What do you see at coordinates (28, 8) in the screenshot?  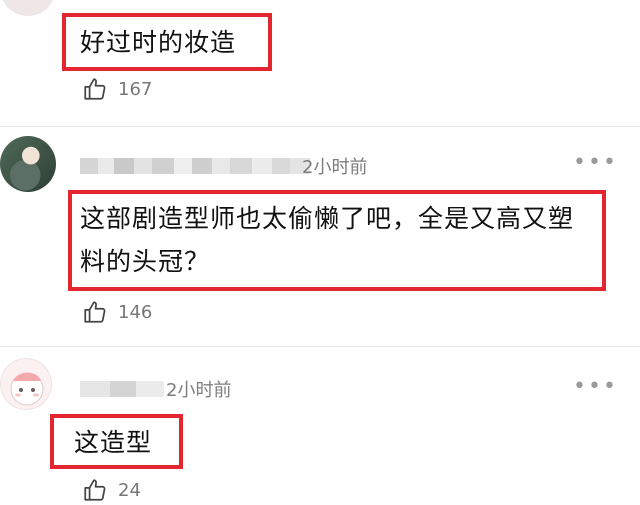 I see `avatar-cut` at bounding box center [28, 8].